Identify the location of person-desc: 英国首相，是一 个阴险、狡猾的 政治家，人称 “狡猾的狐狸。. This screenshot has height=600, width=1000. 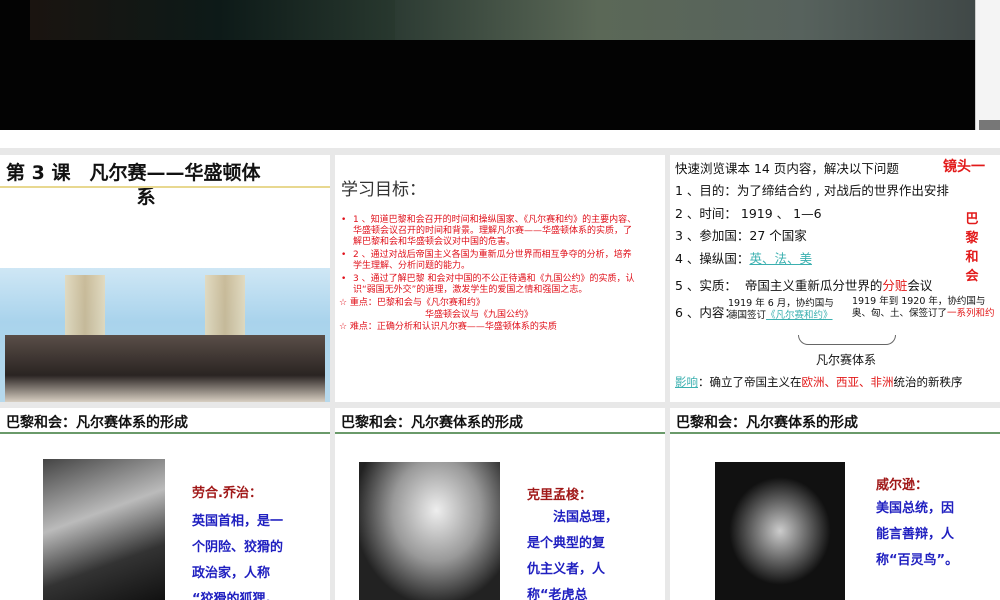
(238, 557).